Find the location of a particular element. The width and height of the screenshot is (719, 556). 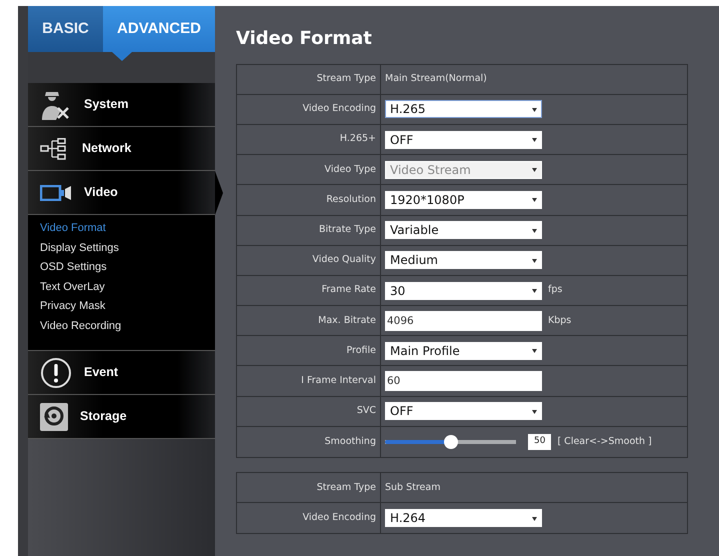

submenu-item: Video Format is located at coordinates (127, 228).